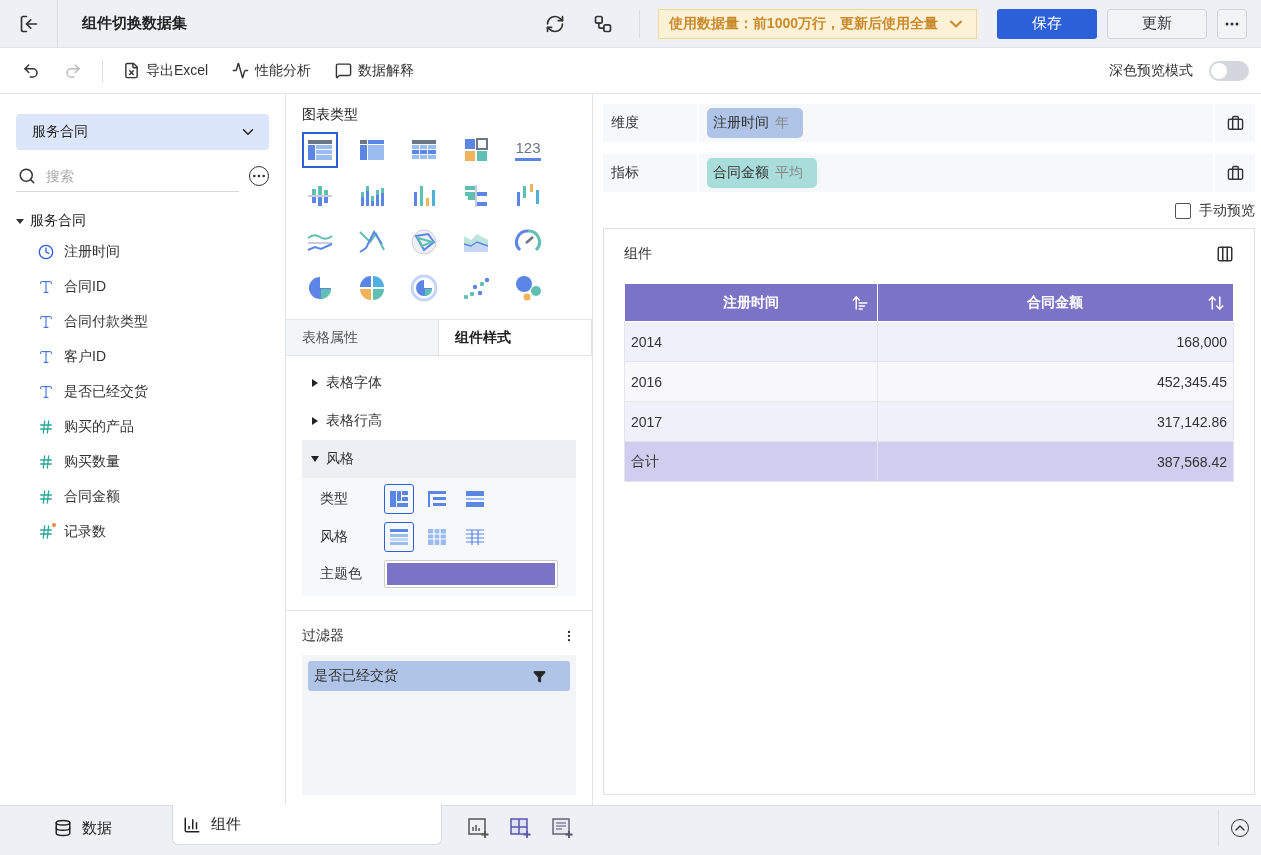  Describe the element at coordinates (106, 321) in the screenshot. I see `field-item: 合同付款类型` at that location.